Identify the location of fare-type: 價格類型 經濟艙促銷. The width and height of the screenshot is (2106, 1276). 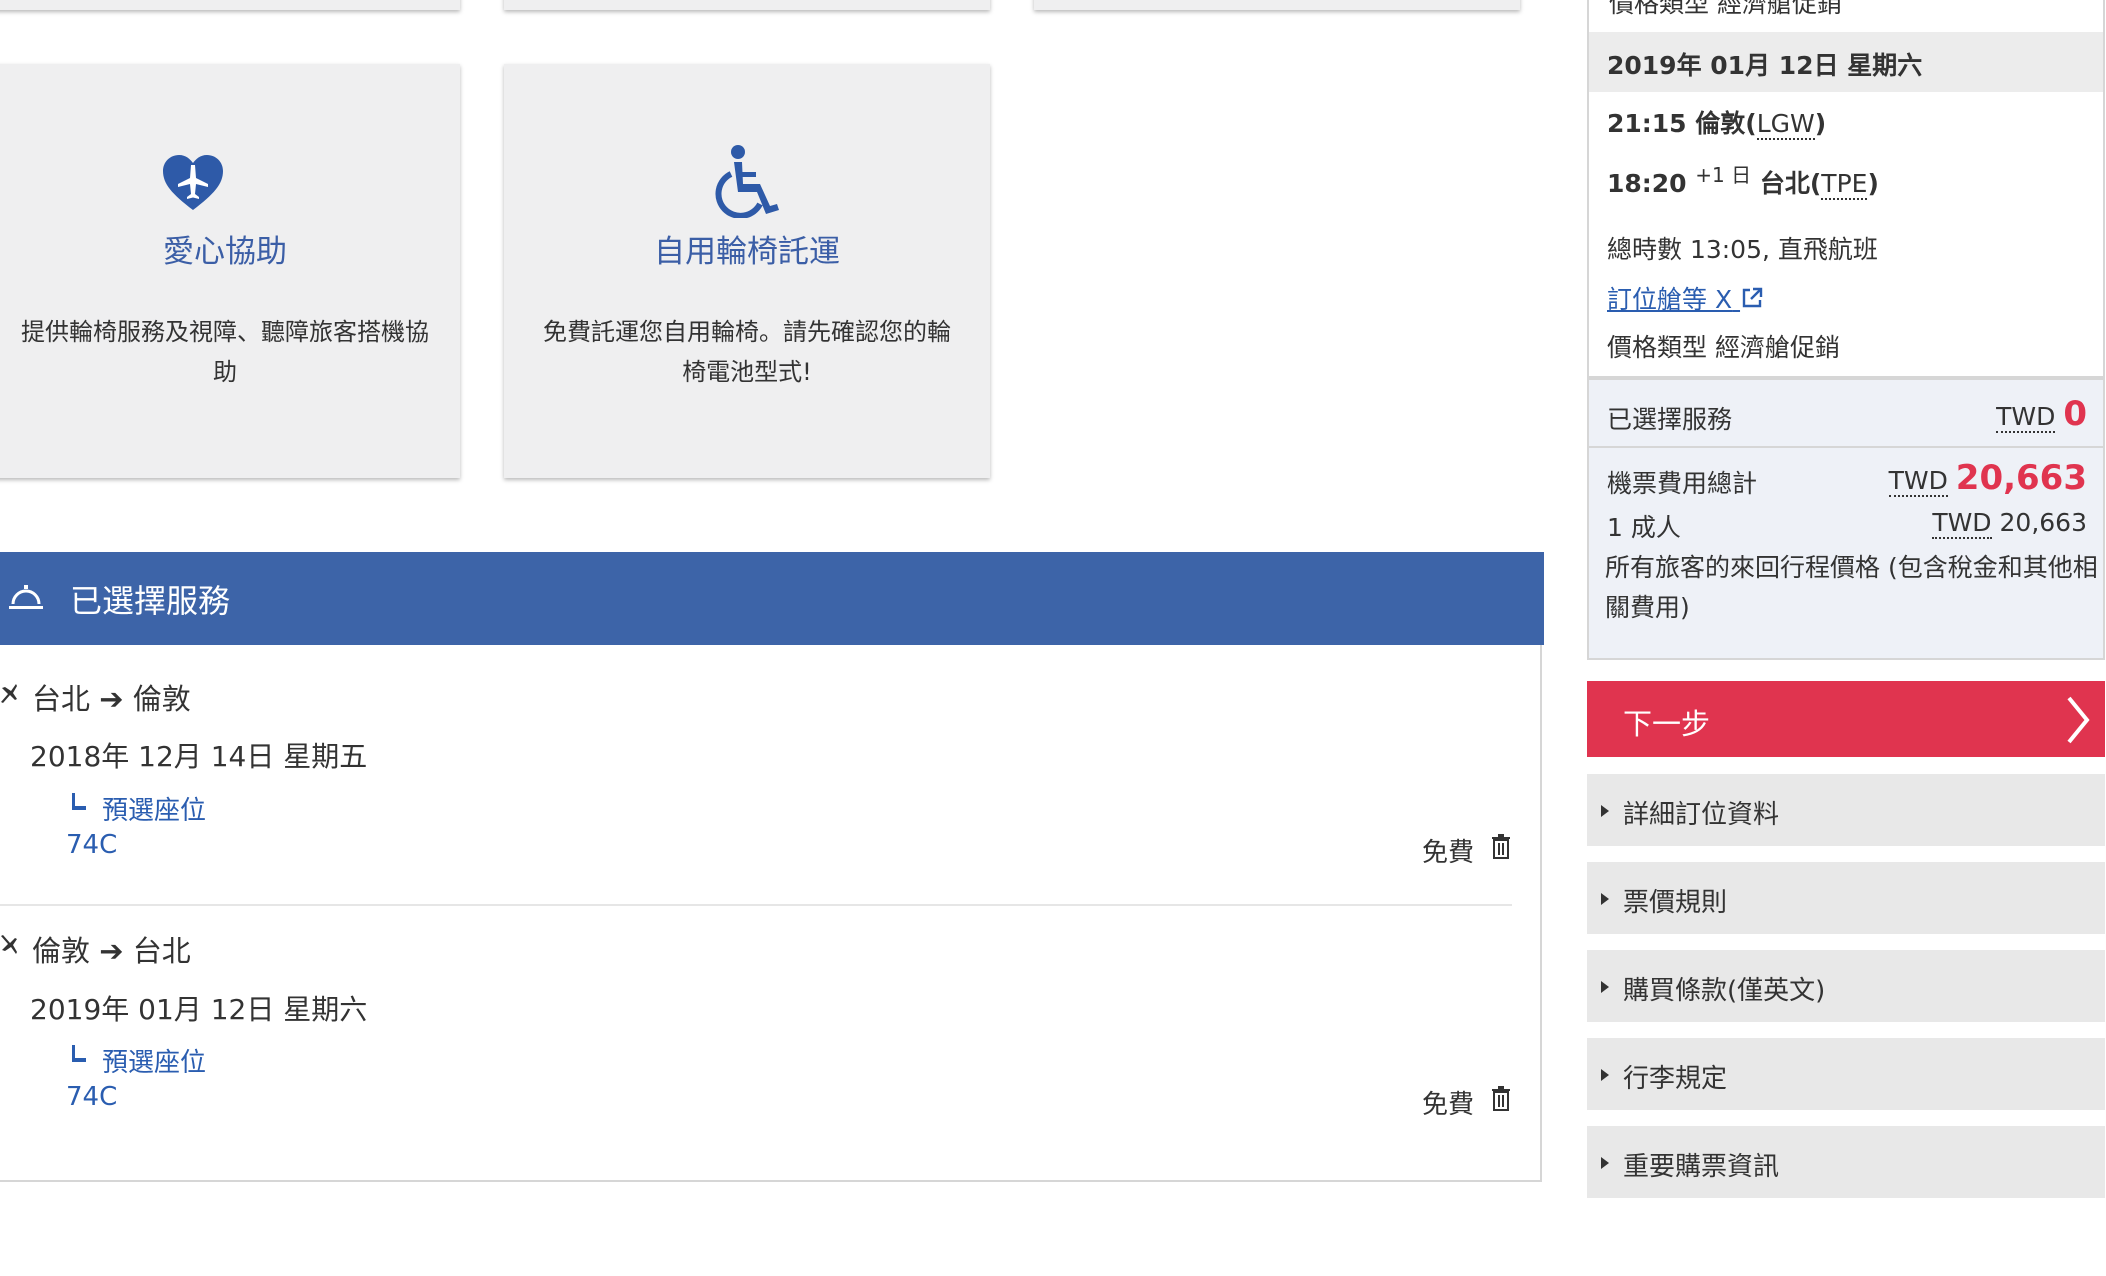
(1723, 347).